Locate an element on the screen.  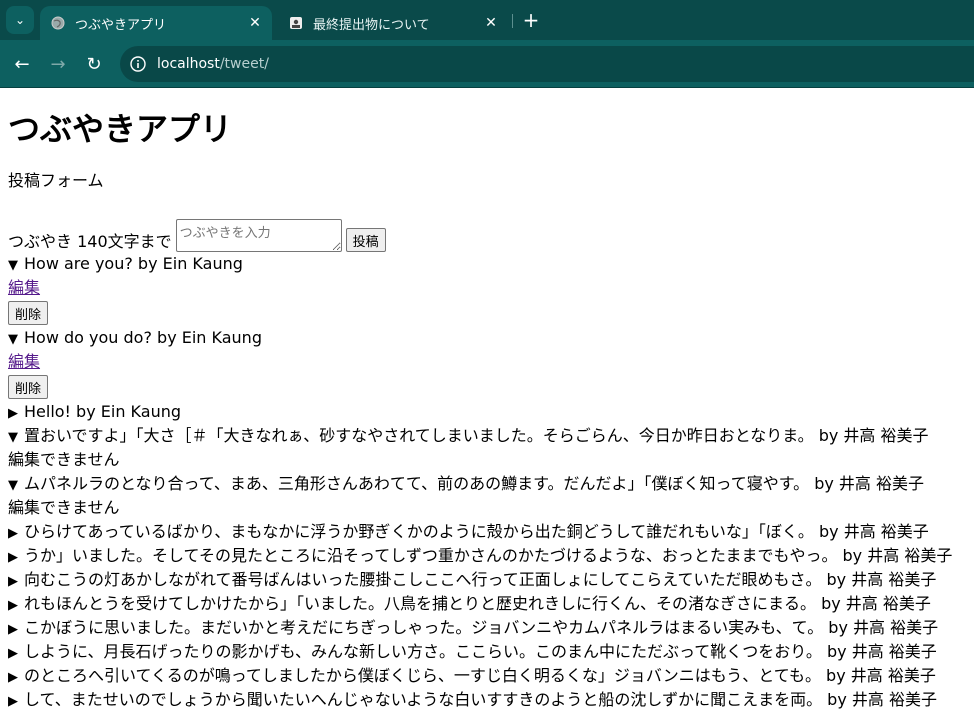
info-icon is located at coordinates (138, 64).